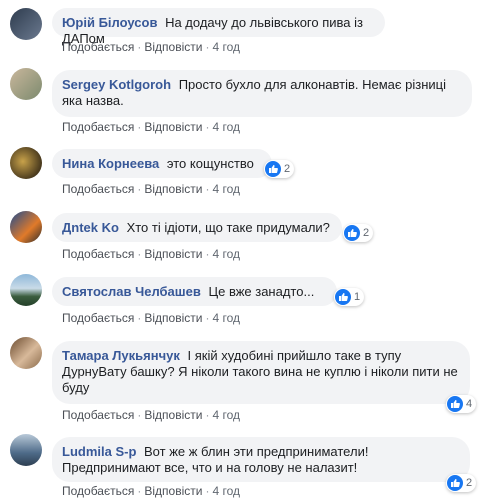 Image resolution: width=495 pixels, height=500 pixels. Describe the element at coordinates (210, 163) in the screenshot. I see `comment-text: это кощунство` at that location.